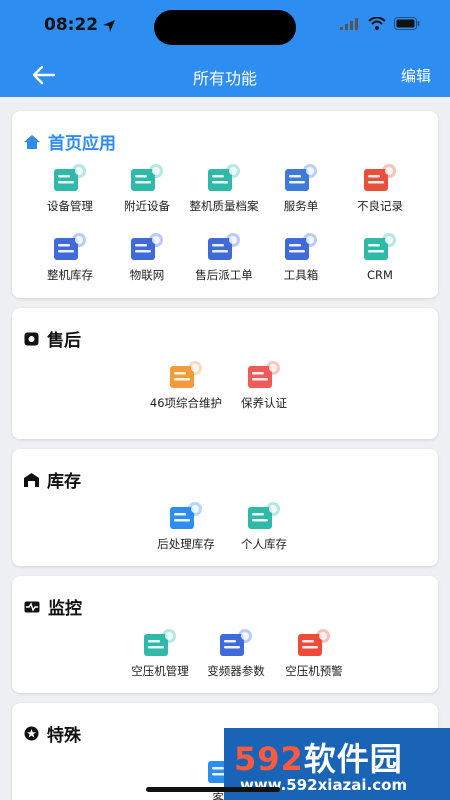  I want to click on section-monitoring: 监控 空压机管理 变频器参数 空压机预警, so click(225, 634).